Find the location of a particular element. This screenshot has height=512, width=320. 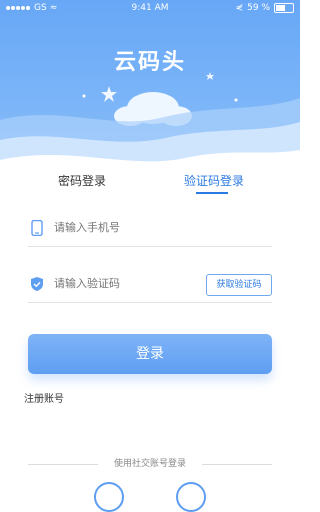

battery-percent: 59 % is located at coordinates (258, 8).